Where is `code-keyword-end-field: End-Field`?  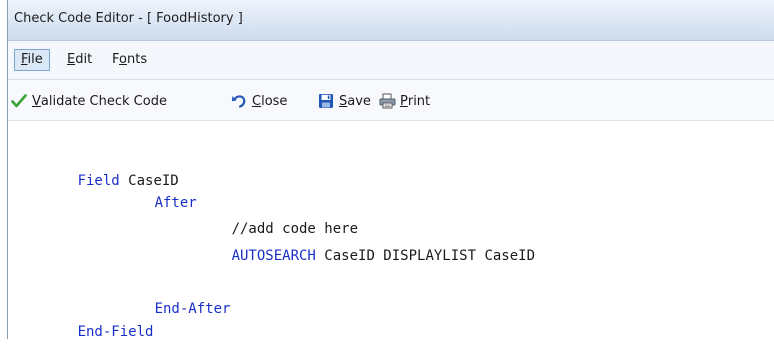
code-keyword-end-field: End-Field is located at coordinates (115, 332).